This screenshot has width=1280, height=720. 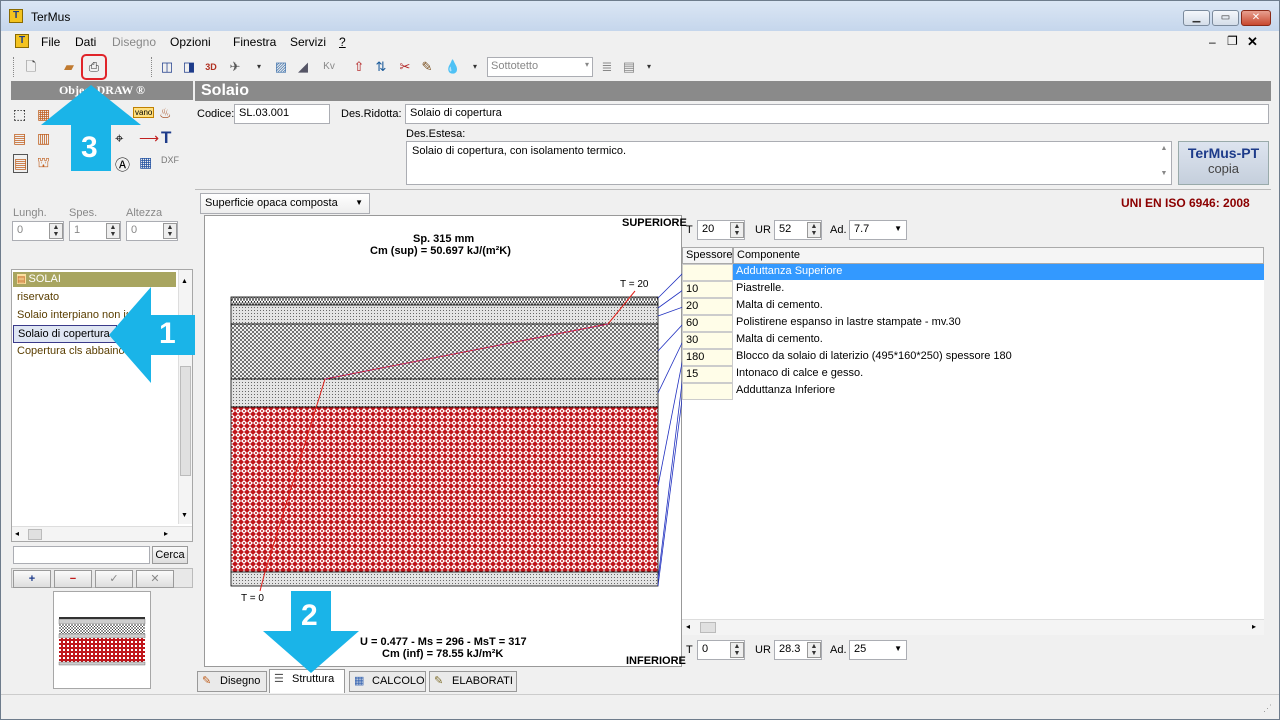 I want to click on landscape-icon: ▨, so click(x=281, y=67).